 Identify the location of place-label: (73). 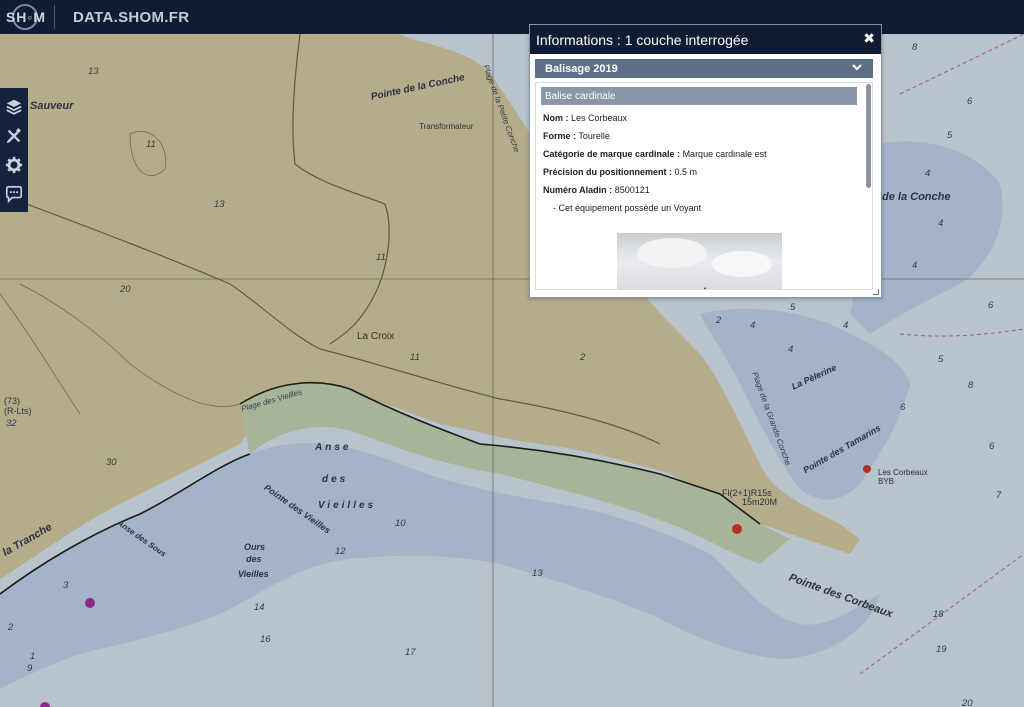
(12, 401).